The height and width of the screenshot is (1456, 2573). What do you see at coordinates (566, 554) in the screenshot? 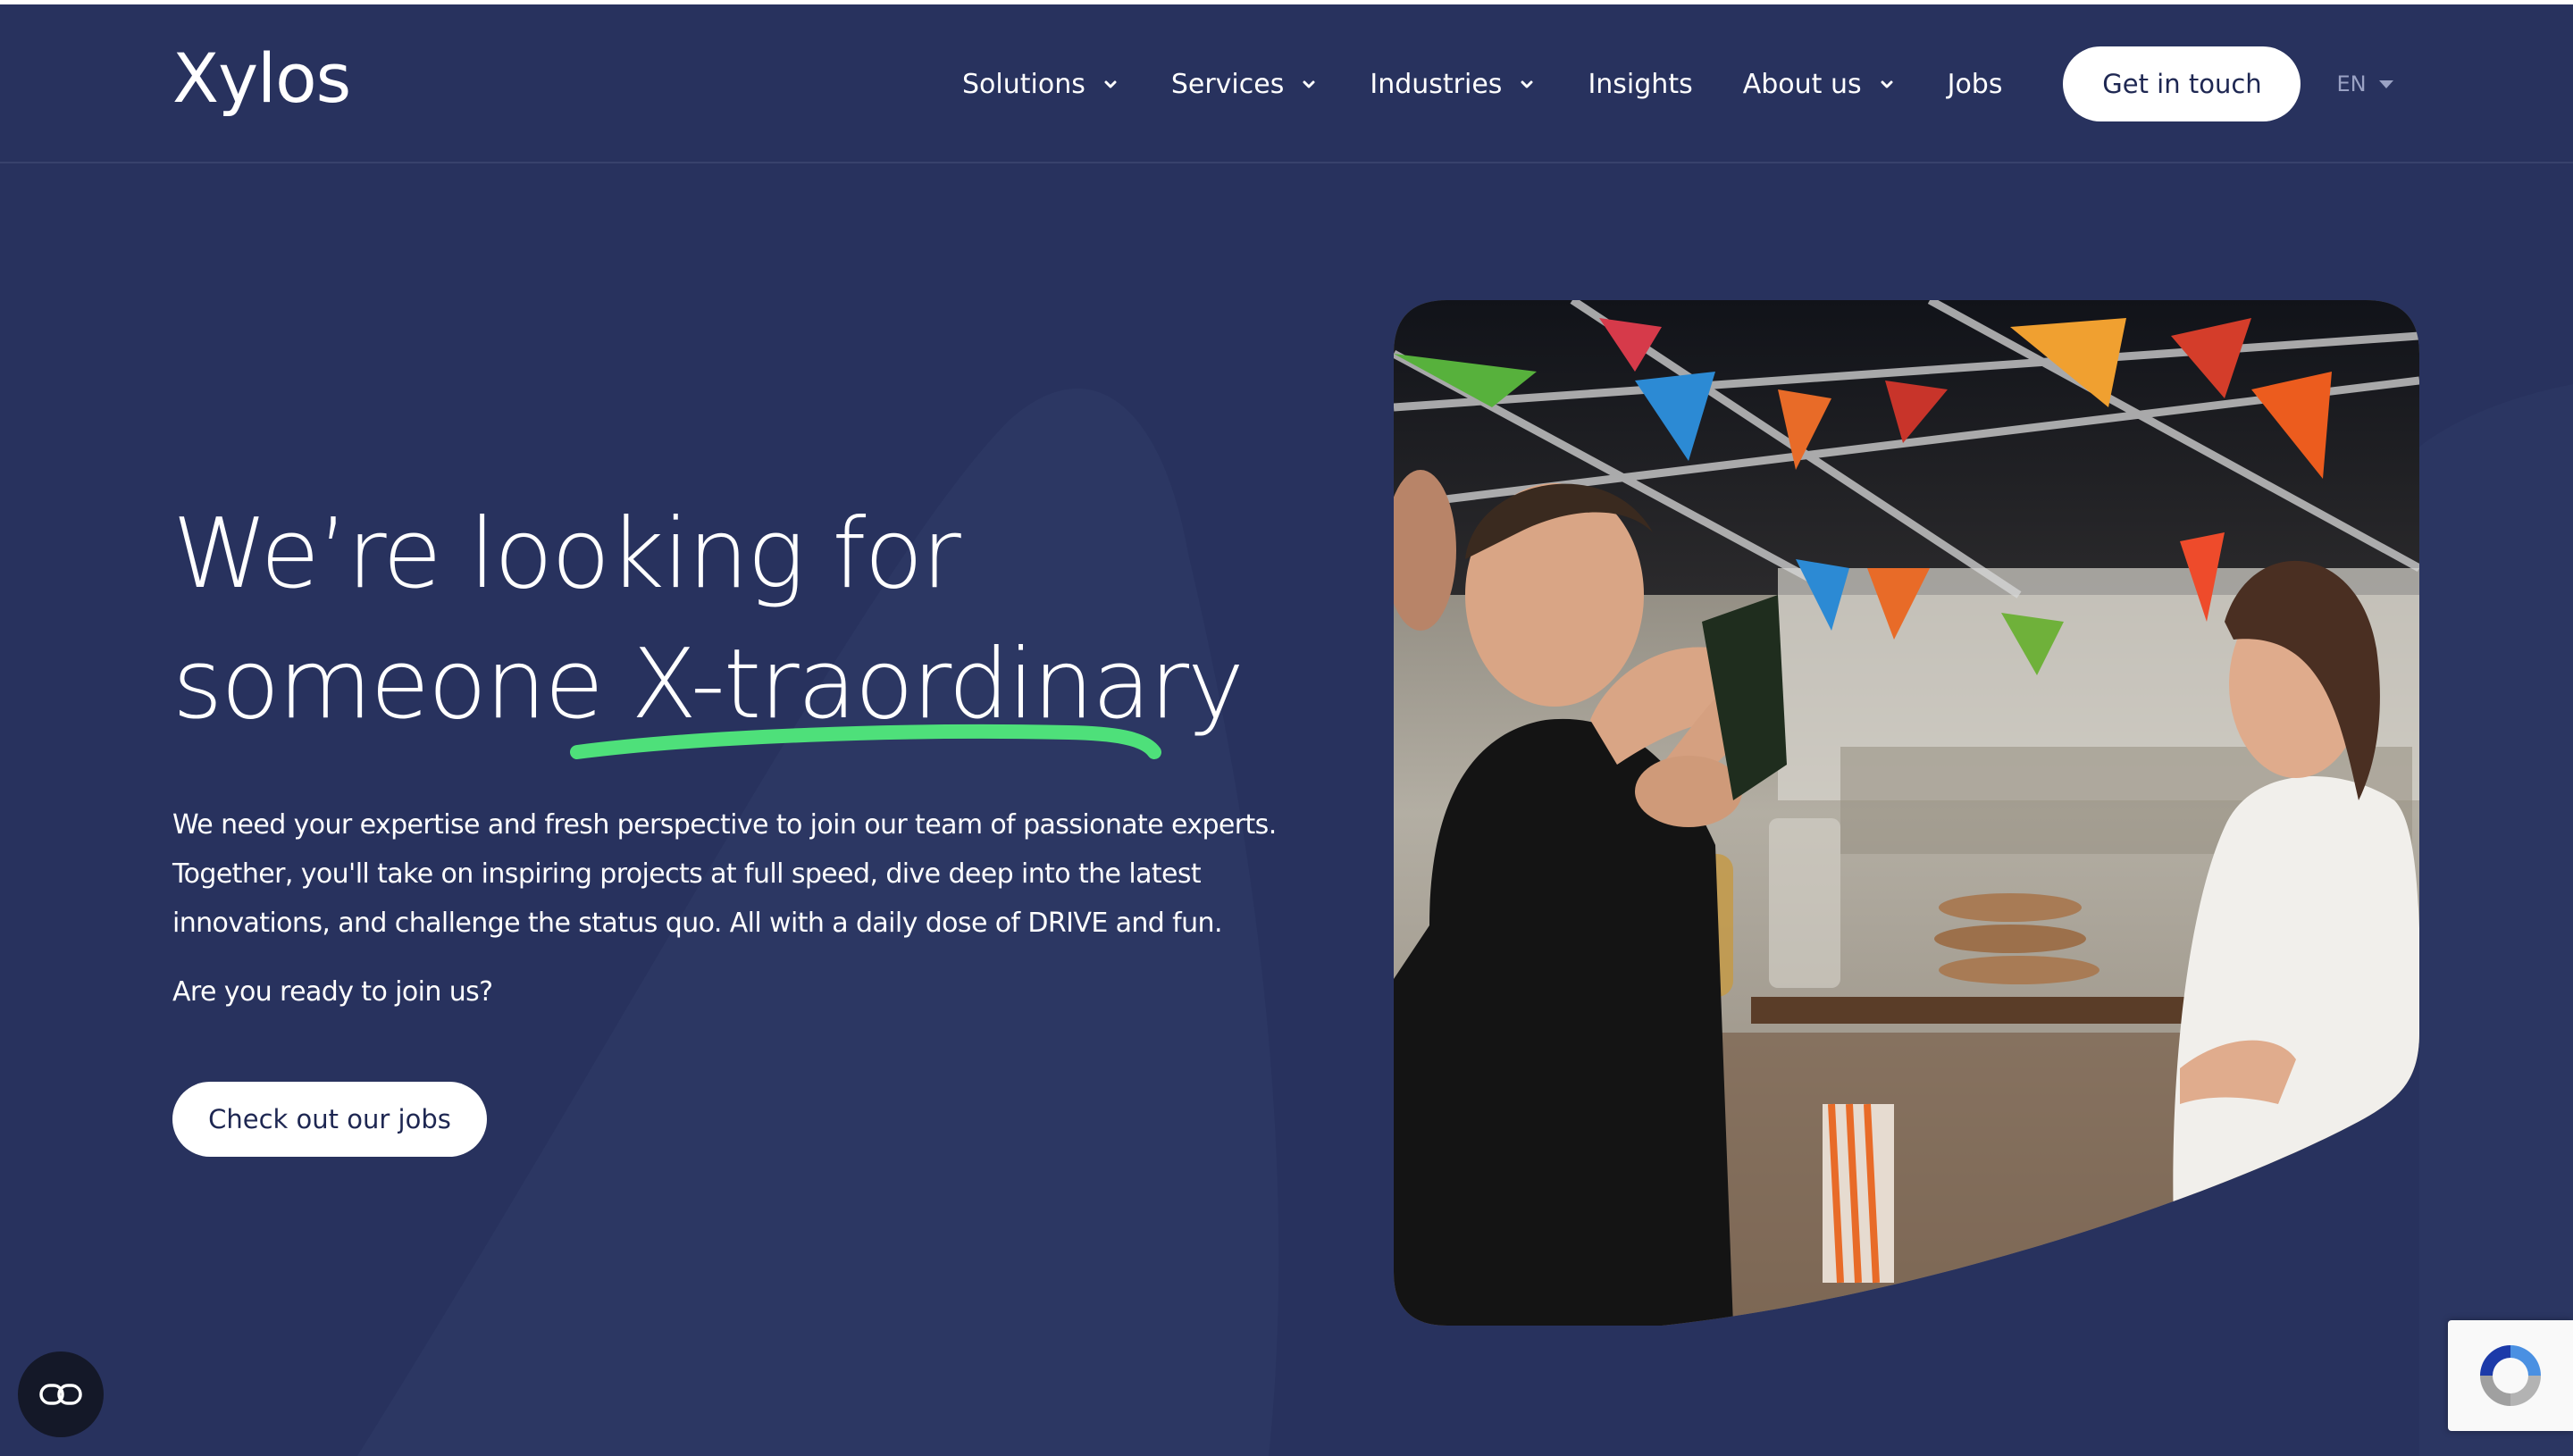
I see `headline-line-1: We’re looking for` at bounding box center [566, 554].